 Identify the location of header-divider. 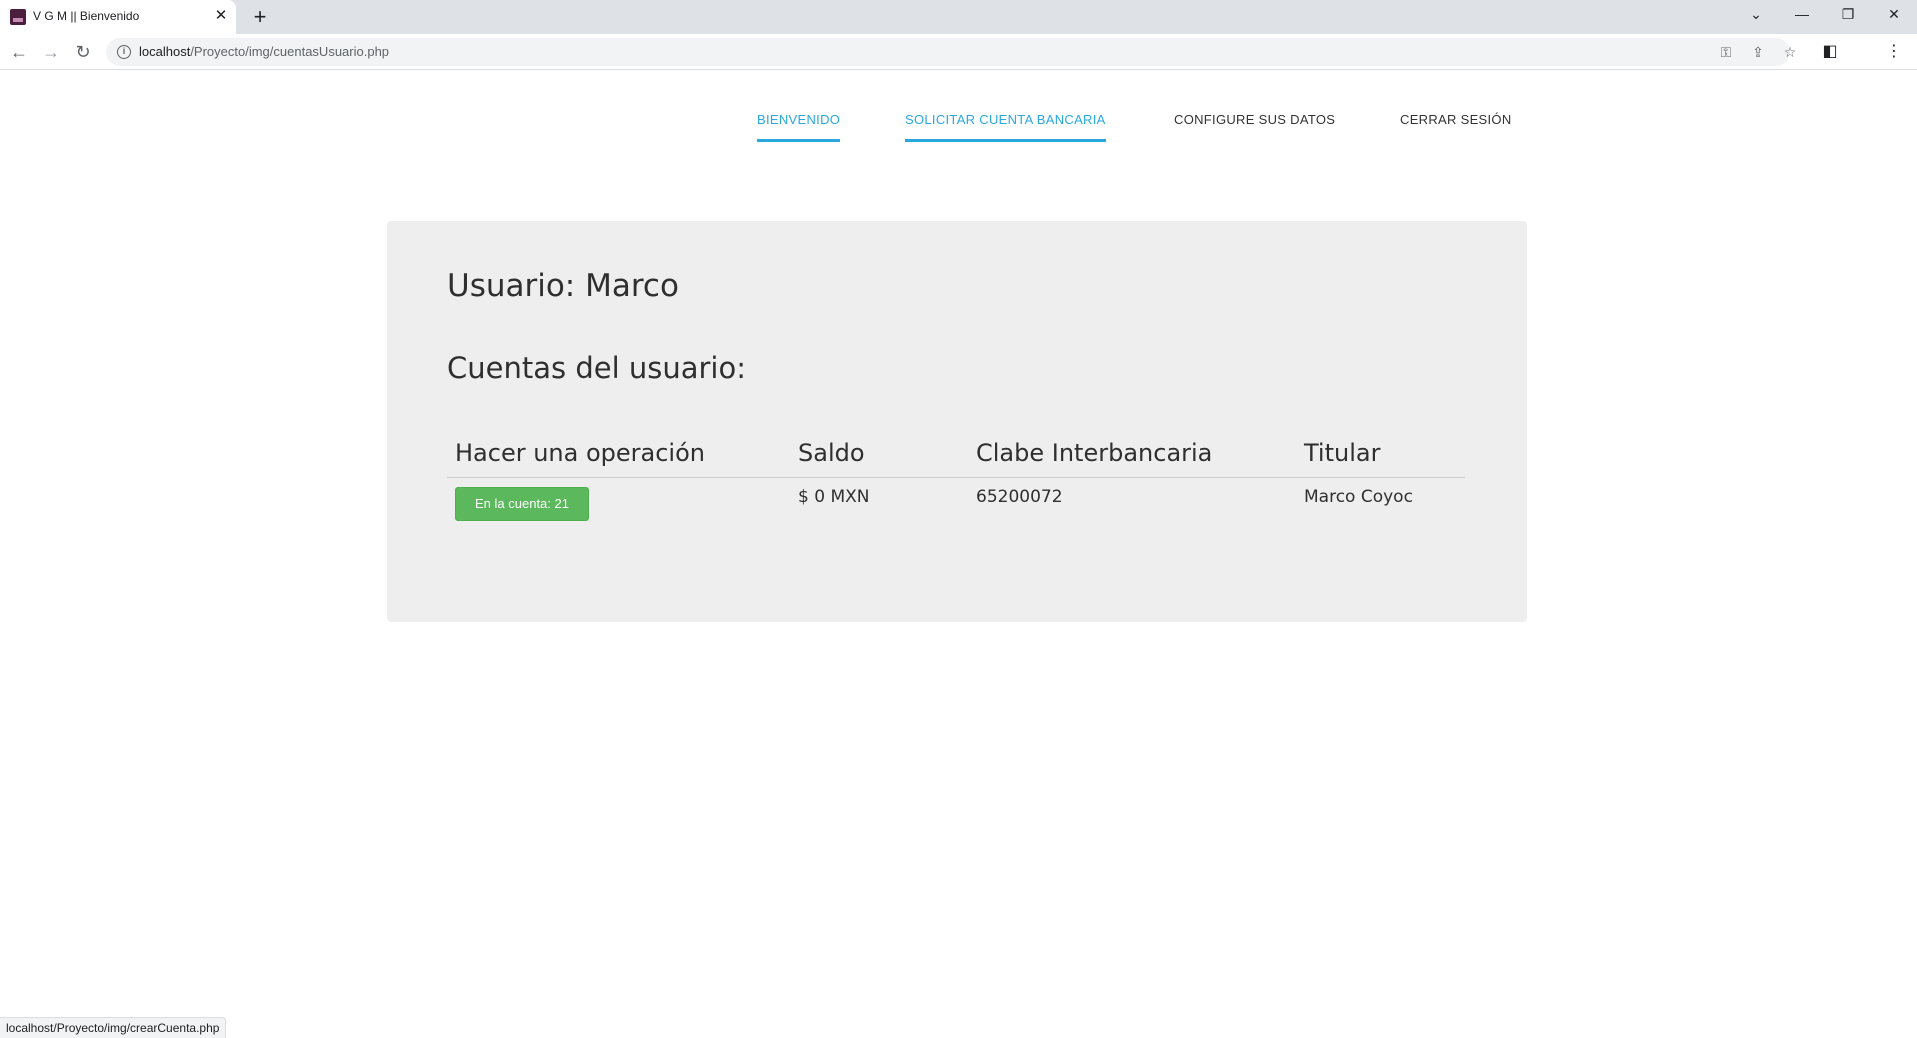
(956, 477).